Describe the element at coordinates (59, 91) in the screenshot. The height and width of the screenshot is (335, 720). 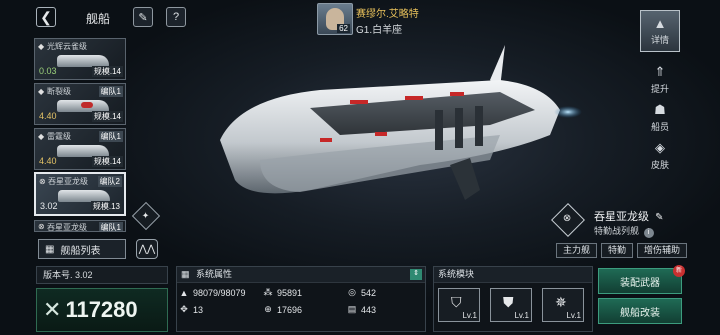
I see `ship-card-name: 断裂级` at that location.